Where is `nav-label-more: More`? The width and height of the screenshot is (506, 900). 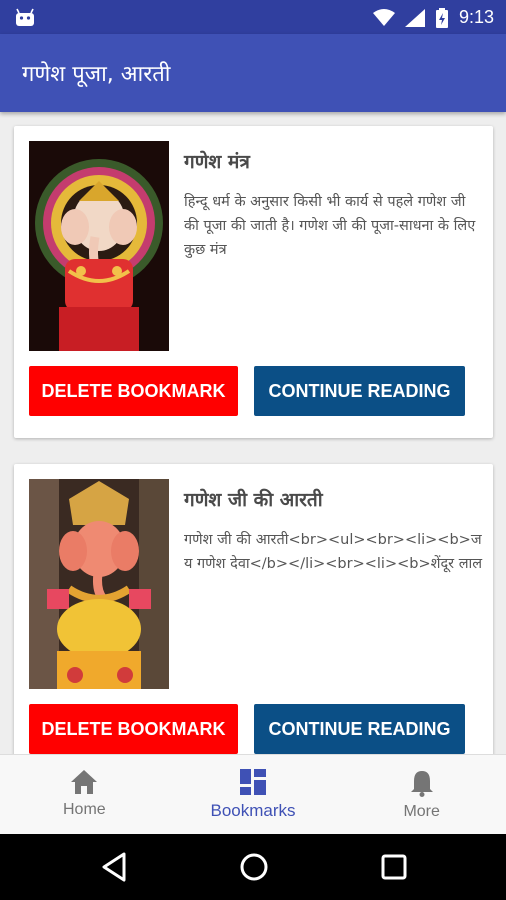 nav-label-more: More is located at coordinates (421, 811).